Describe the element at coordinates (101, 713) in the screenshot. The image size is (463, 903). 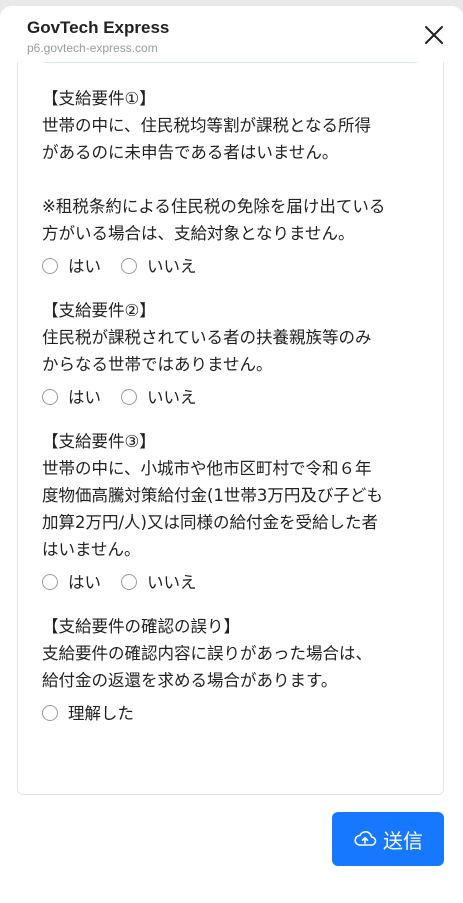
I see `radio-label: 理解した` at that location.